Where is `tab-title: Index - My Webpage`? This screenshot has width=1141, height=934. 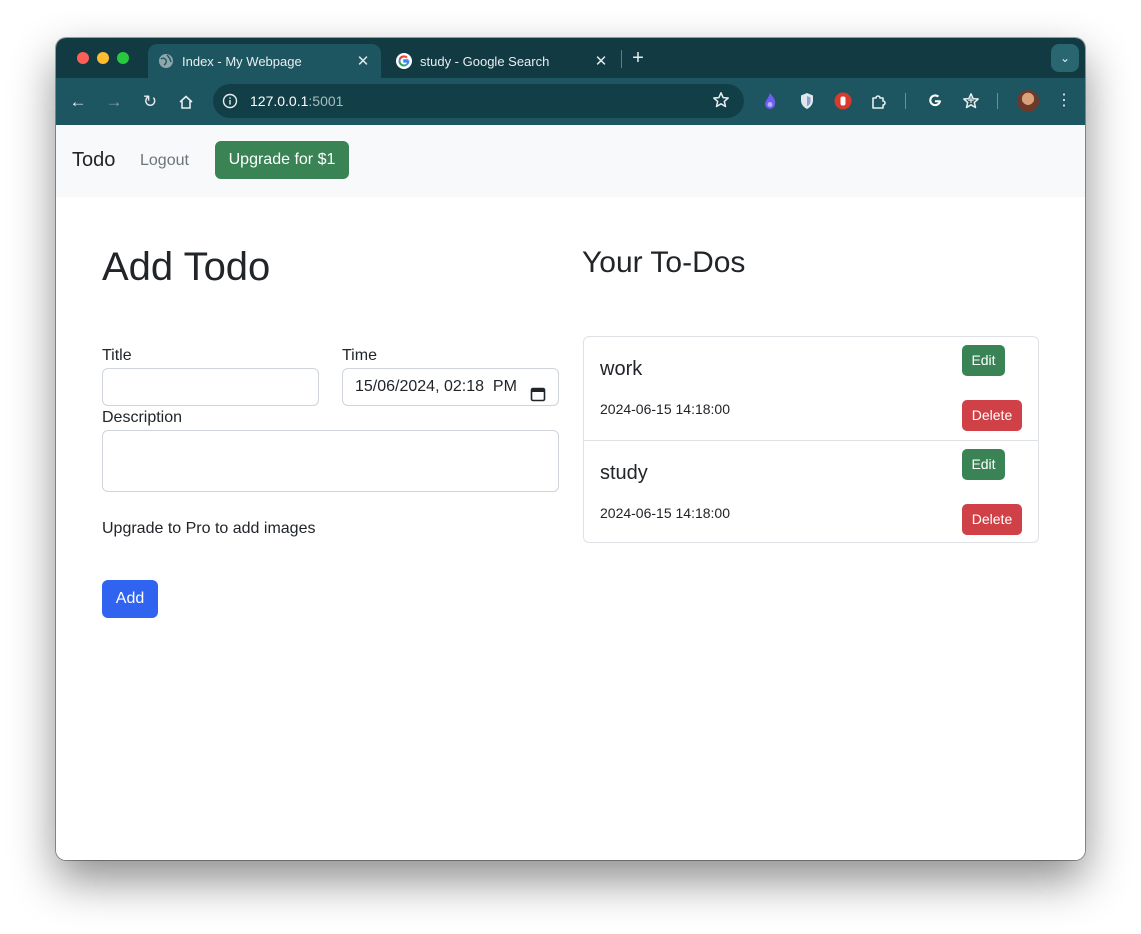
tab-title: Index - My Webpage is located at coordinates (242, 61).